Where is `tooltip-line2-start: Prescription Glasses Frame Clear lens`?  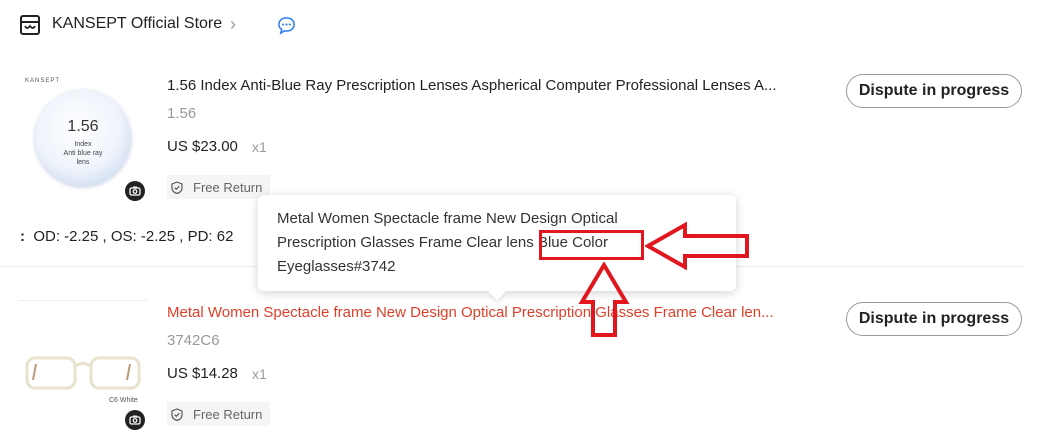 tooltip-line2-start: Prescription Glasses Frame Clear lens is located at coordinates (405, 242).